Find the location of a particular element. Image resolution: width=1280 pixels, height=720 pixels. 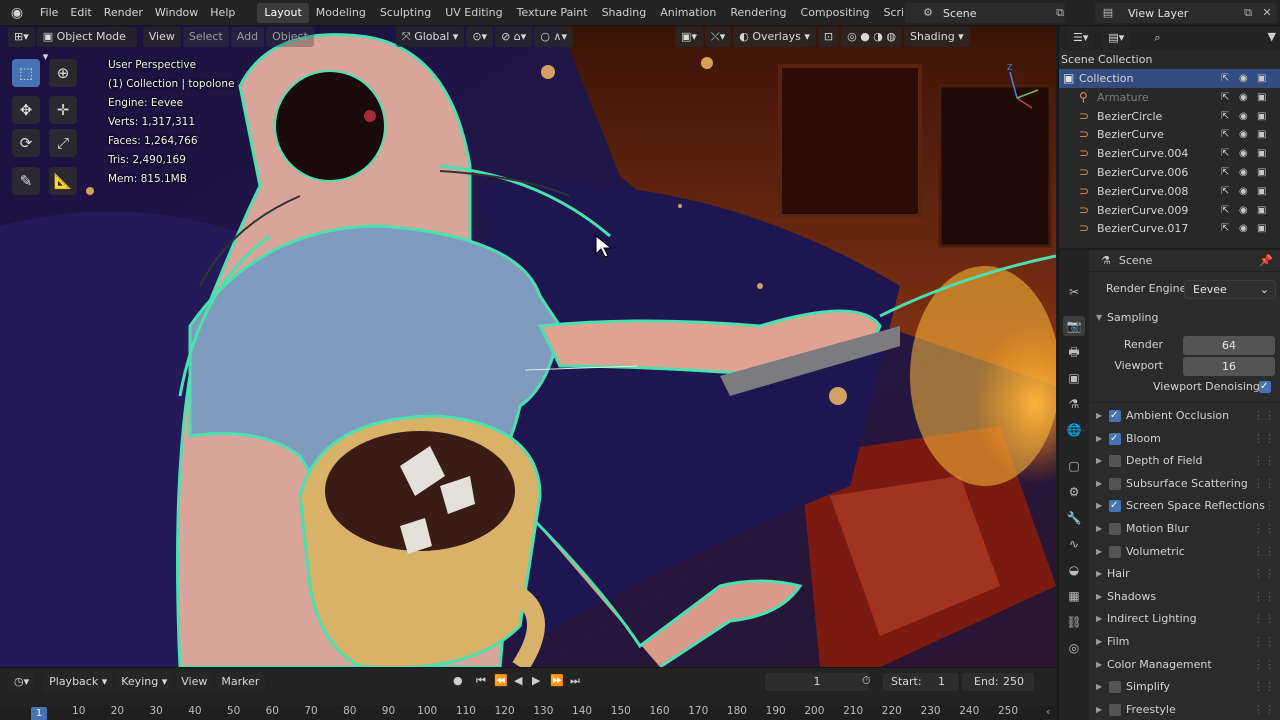

viewport-denoising-checkbox is located at coordinates (1265, 387).